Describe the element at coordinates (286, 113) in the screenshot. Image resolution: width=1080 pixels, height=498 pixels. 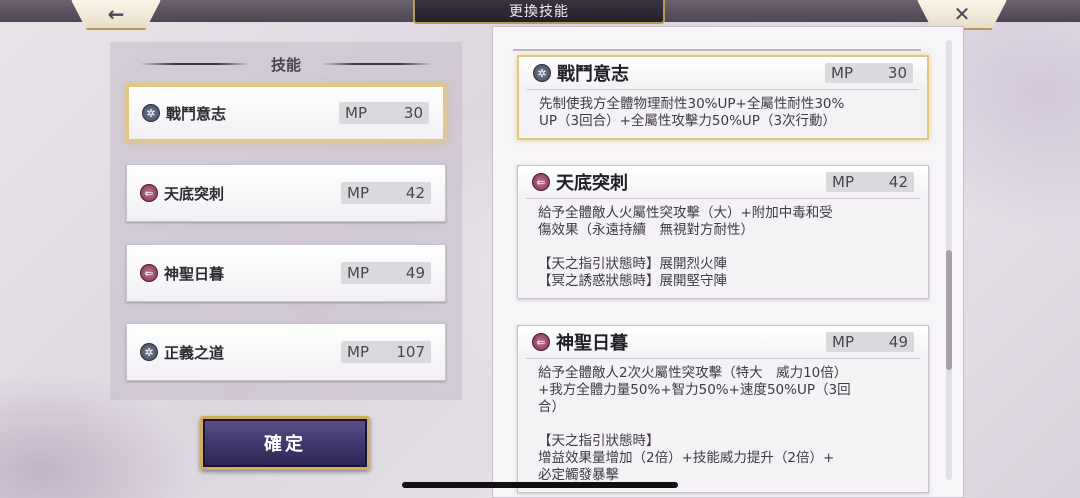
I see `skill-item-1: ✲ 戰鬥意志 MP 30` at that location.